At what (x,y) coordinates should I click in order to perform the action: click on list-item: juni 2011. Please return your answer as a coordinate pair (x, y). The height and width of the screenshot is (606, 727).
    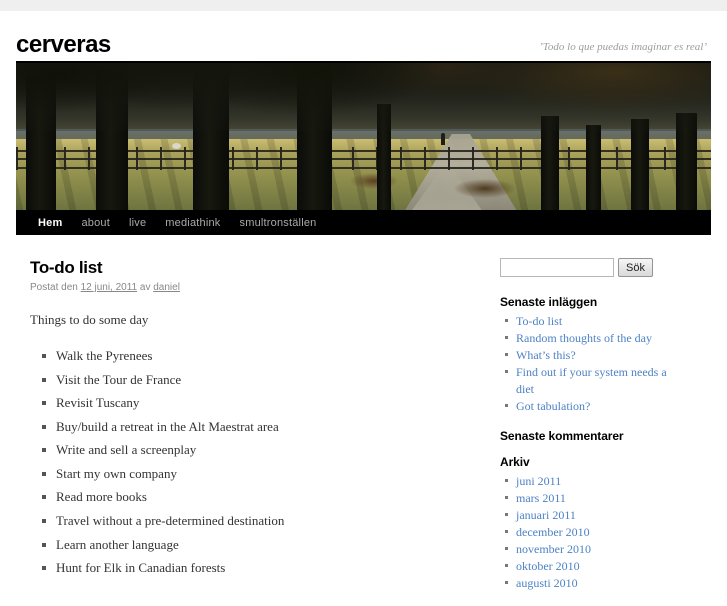
    Looking at the image, I should click on (595, 481).